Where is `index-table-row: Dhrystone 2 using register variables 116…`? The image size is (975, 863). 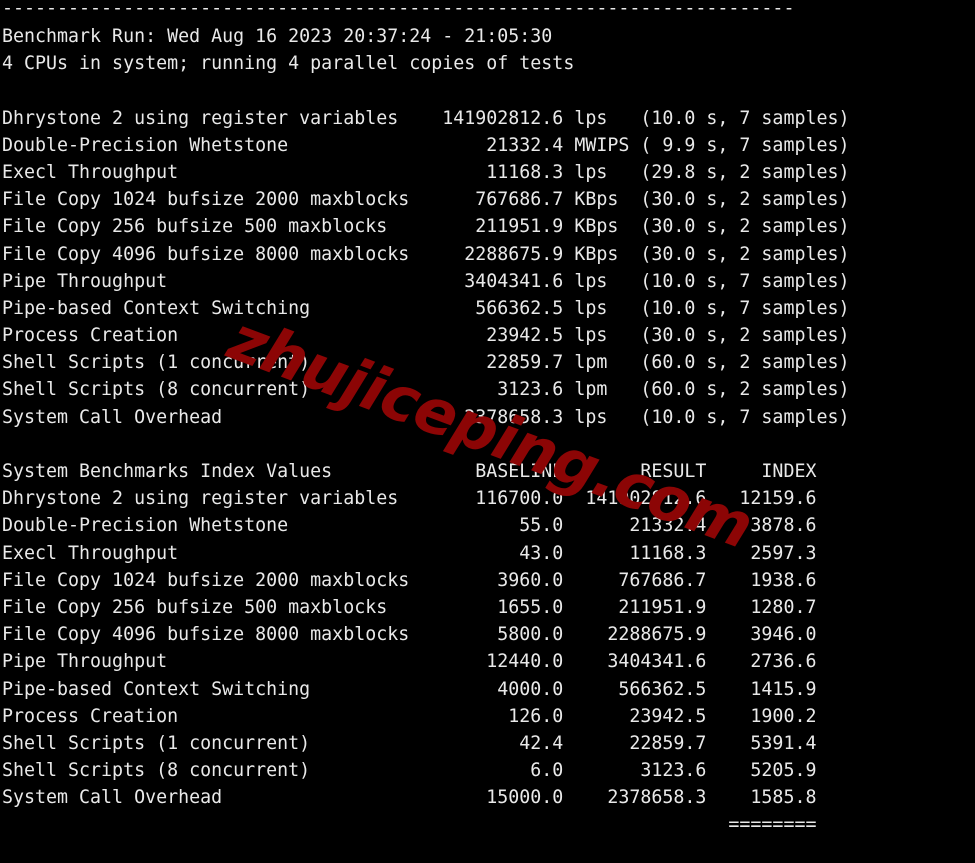
index-table-row: Dhrystone 2 using register variables 116… is located at coordinates (409, 499).